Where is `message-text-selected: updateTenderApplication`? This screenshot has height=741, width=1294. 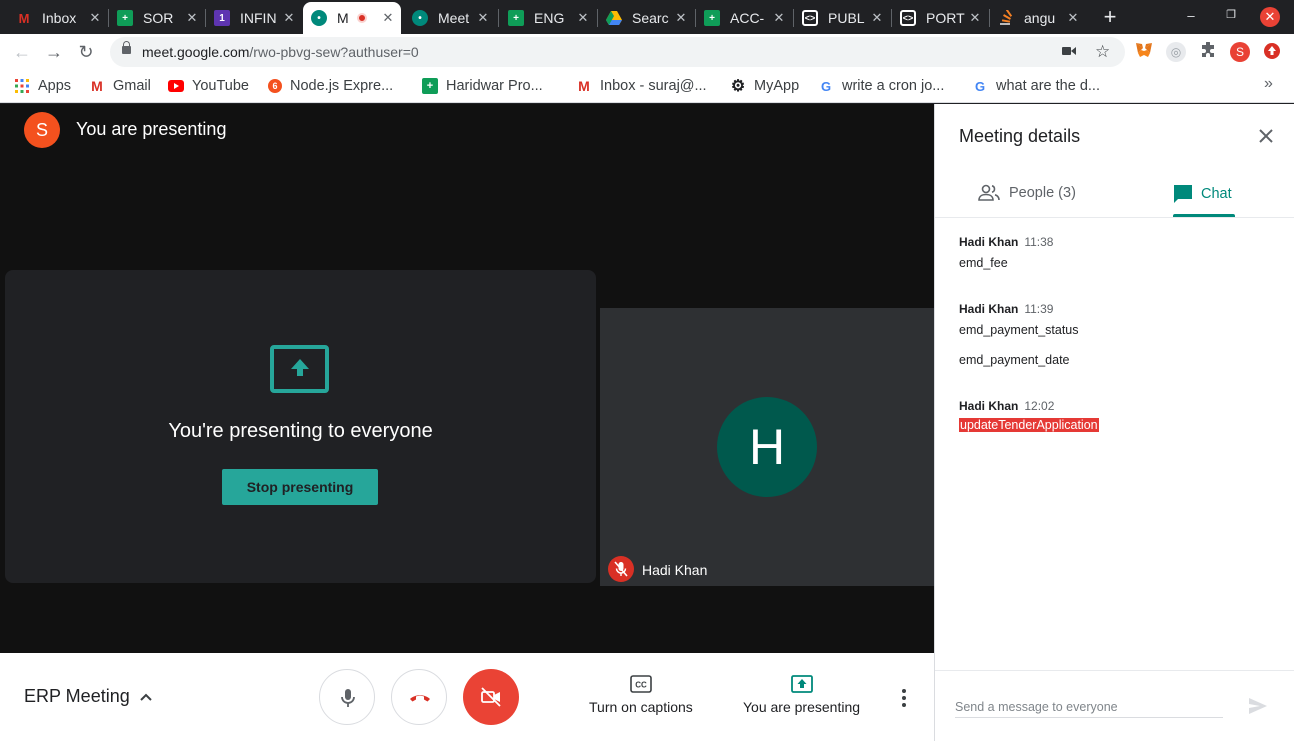
message-text-selected: updateTenderApplication is located at coordinates (1029, 425).